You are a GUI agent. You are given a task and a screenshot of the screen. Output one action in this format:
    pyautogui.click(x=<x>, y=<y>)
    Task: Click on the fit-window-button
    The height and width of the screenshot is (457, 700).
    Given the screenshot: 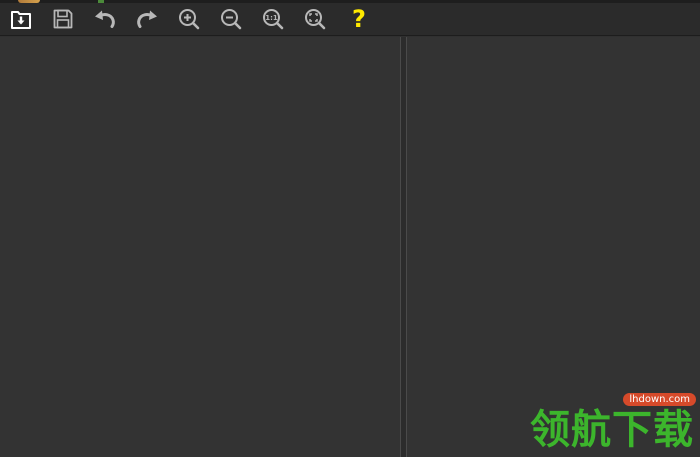 What is the action you would take?
    pyautogui.click(x=315, y=19)
    